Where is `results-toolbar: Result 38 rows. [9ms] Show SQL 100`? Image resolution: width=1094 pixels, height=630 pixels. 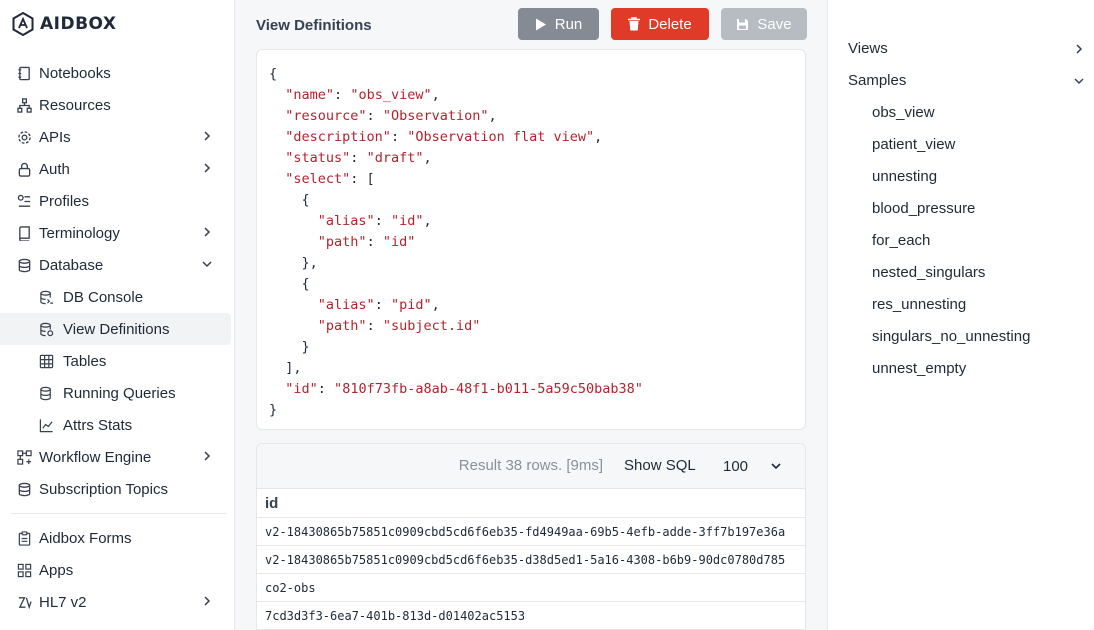
results-toolbar: Result 38 rows. [9ms] Show SQL 100 is located at coordinates (531, 466).